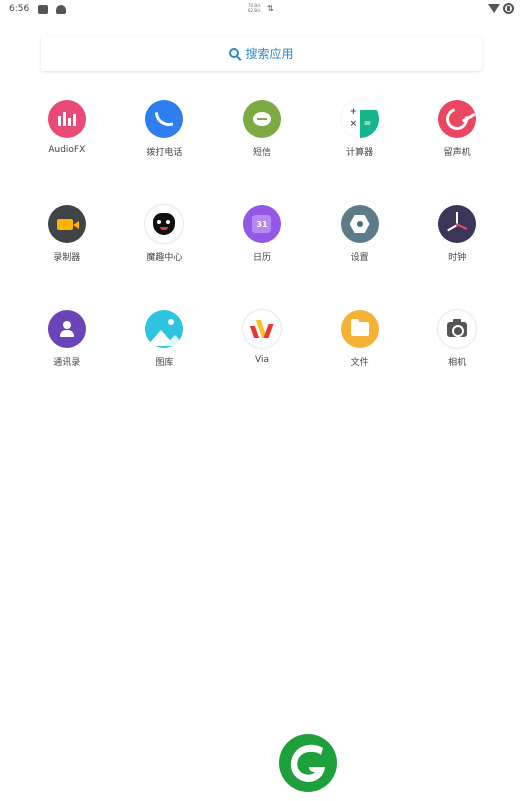  Describe the element at coordinates (359, 119) in the screenshot. I see `calculator-icon: + × =` at that location.